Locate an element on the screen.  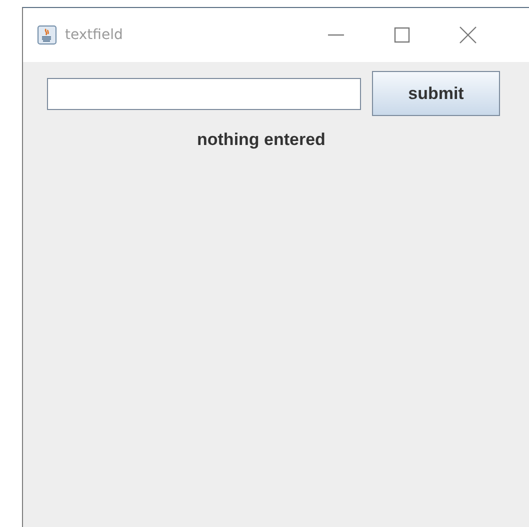
input-field is located at coordinates (204, 94).